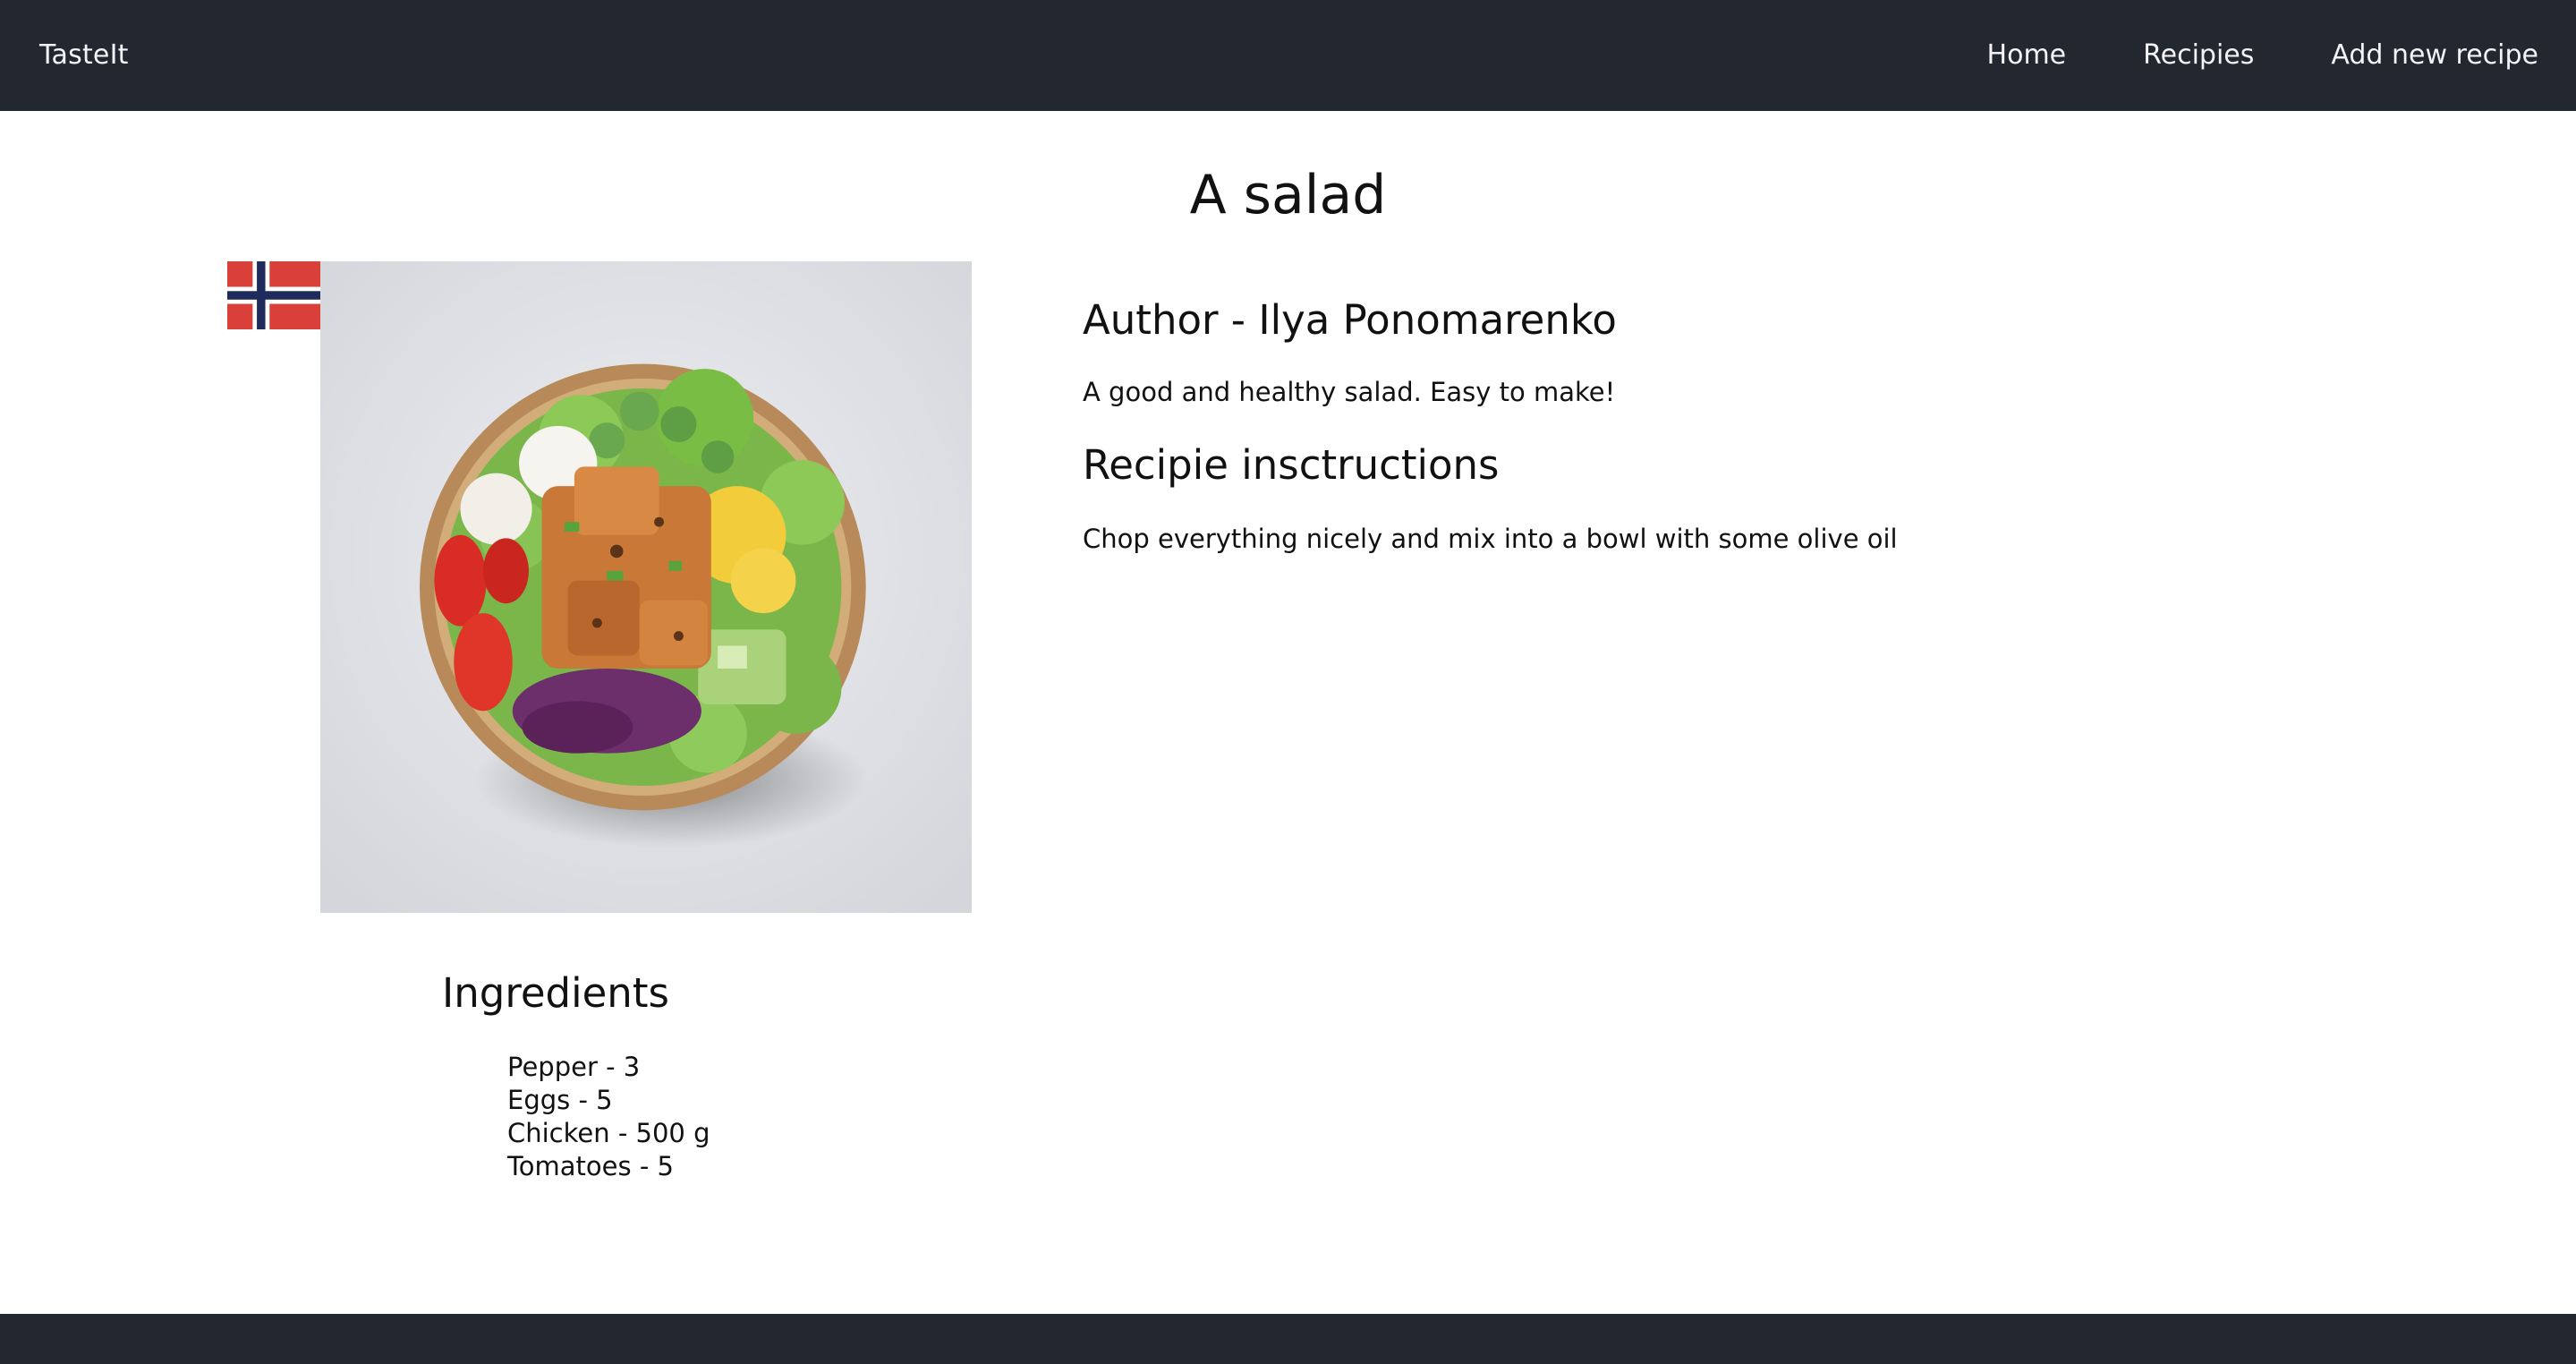 This screenshot has height=1364, width=2576. What do you see at coordinates (555, 993) in the screenshot?
I see `ingredients-heading: Ingredients` at bounding box center [555, 993].